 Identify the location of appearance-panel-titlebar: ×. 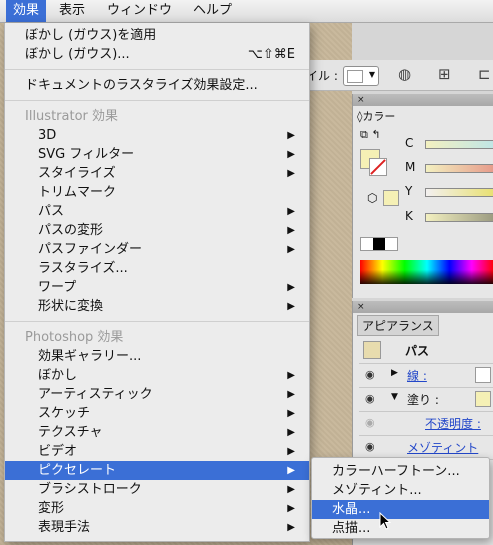
(423, 307).